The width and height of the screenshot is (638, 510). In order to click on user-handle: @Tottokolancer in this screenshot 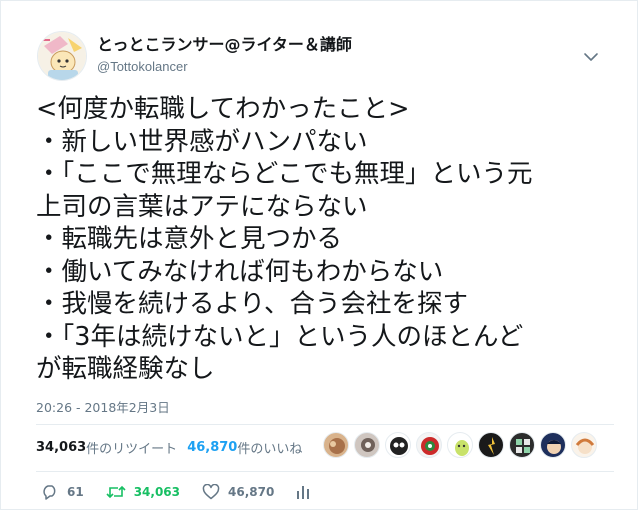, I will do `click(224, 67)`.